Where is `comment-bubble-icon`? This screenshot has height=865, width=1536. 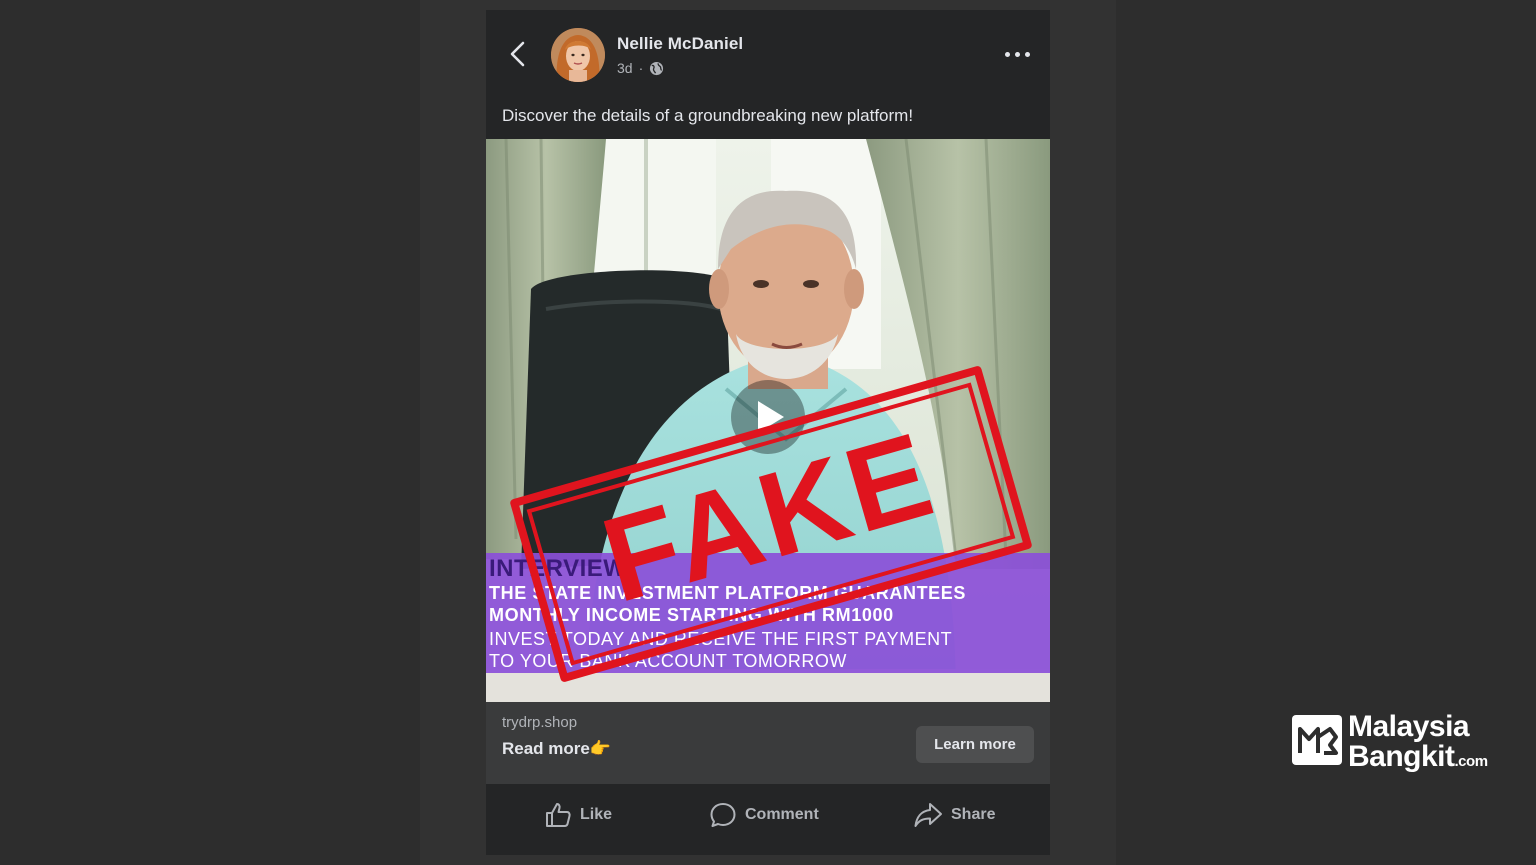 comment-bubble-icon is located at coordinates (723, 815).